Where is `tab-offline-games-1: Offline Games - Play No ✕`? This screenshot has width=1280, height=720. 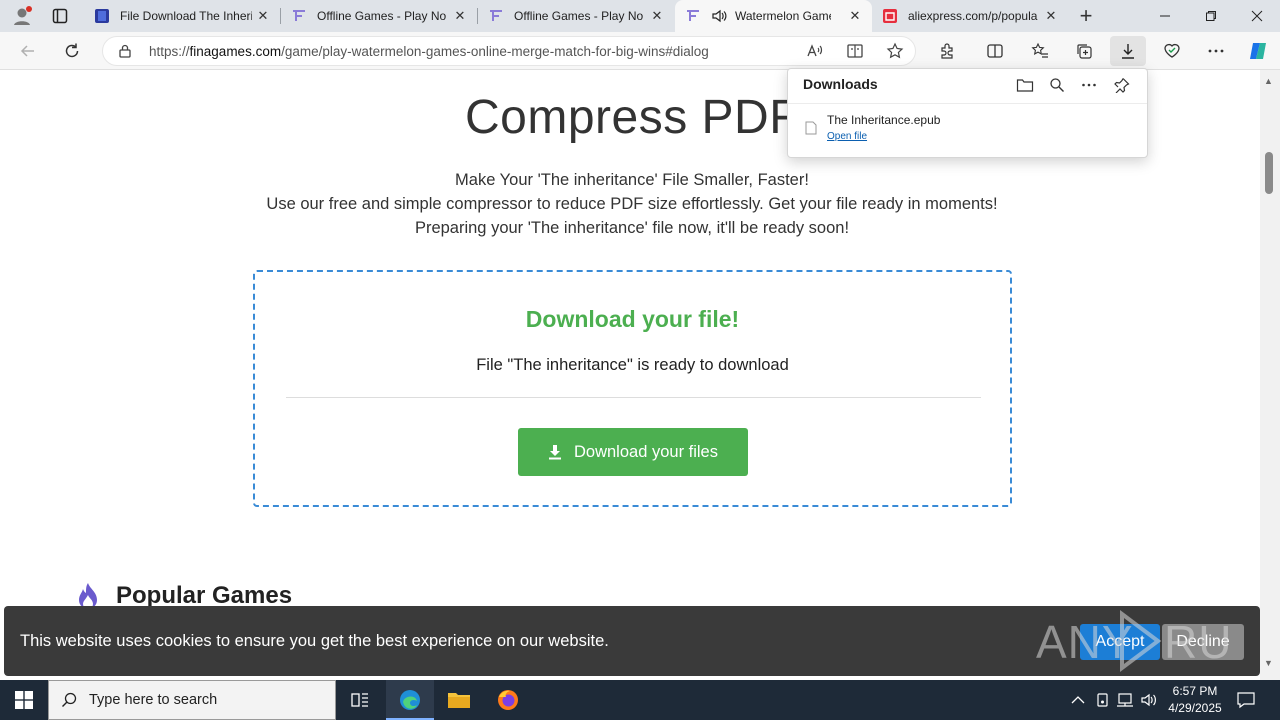 tab-offline-games-1: Offline Games - Play No ✕ is located at coordinates (379, 16).